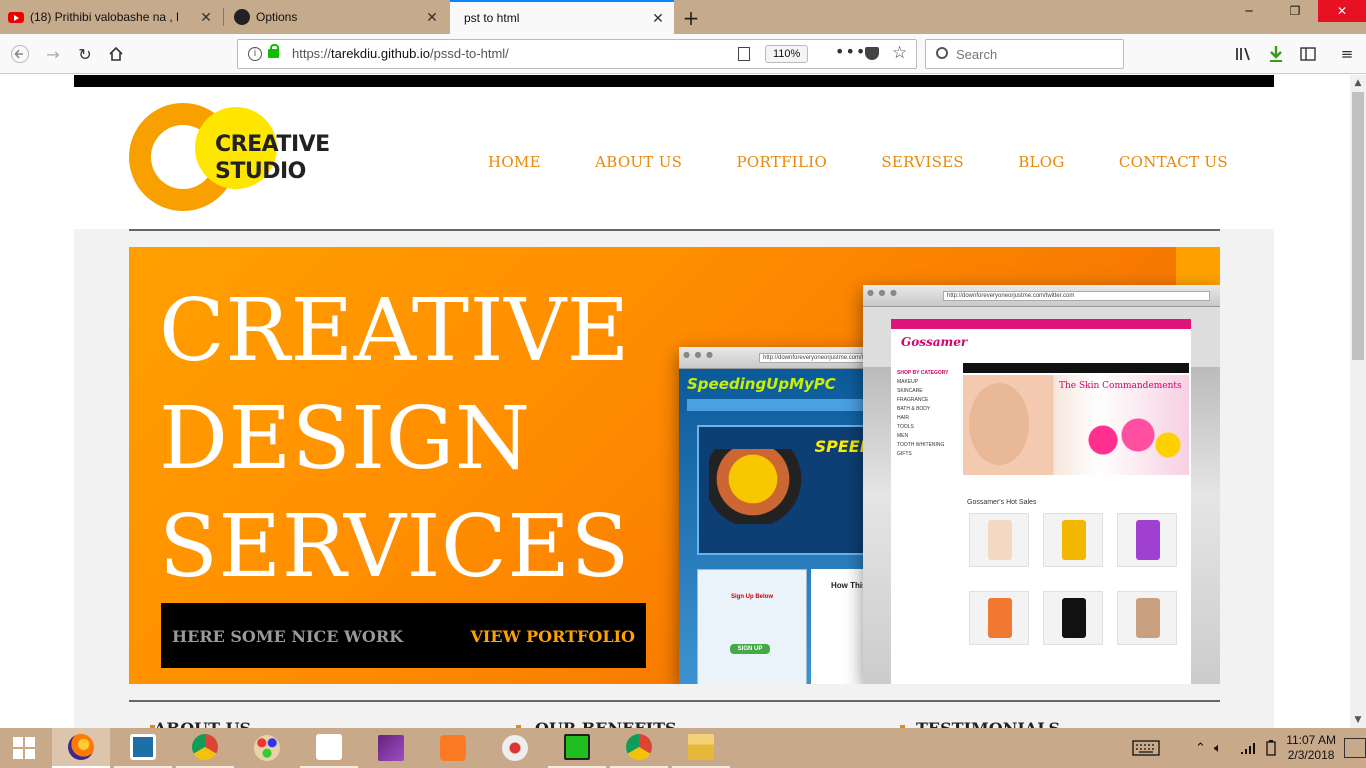 This screenshot has width=1366, height=768. I want to click on home-icon, so click(116, 54).